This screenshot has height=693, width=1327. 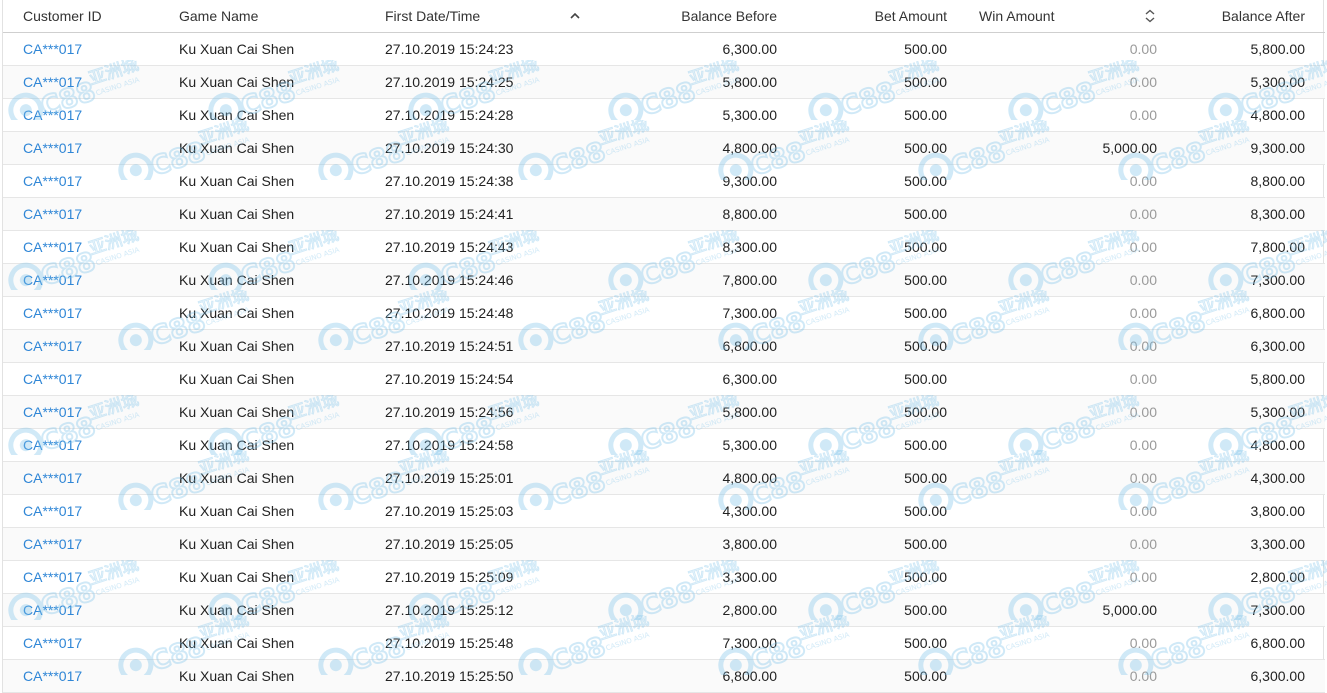 What do you see at coordinates (1062, 16) in the screenshot?
I see `column-header-win-amount: Win Amount` at bounding box center [1062, 16].